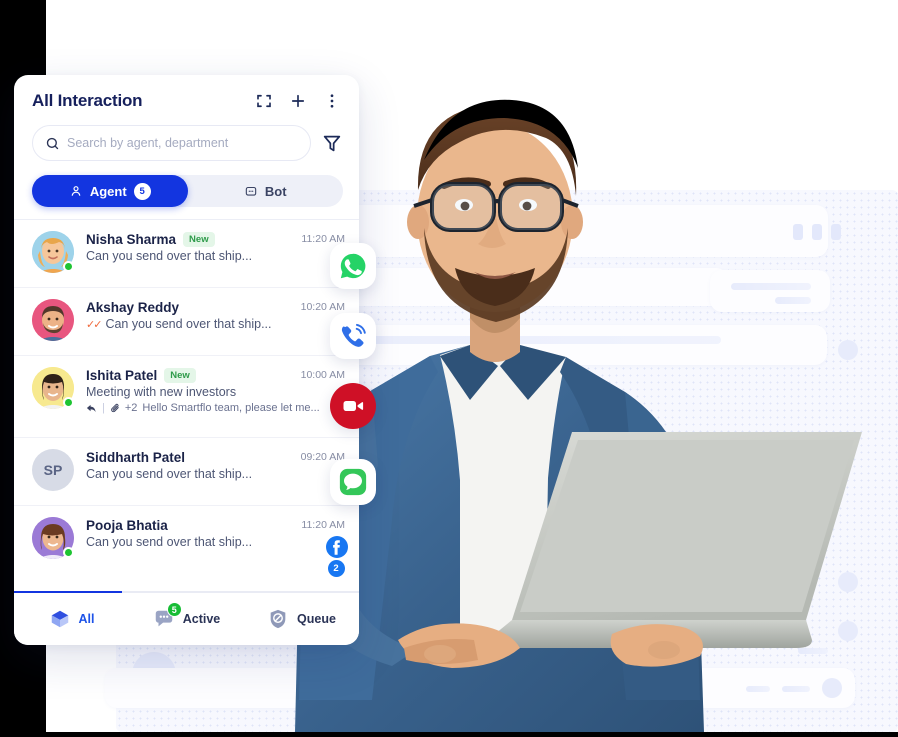 The height and width of the screenshot is (737, 898). Describe the element at coordinates (131, 239) in the screenshot. I see `contact-name: Nisha Sharma` at that location.